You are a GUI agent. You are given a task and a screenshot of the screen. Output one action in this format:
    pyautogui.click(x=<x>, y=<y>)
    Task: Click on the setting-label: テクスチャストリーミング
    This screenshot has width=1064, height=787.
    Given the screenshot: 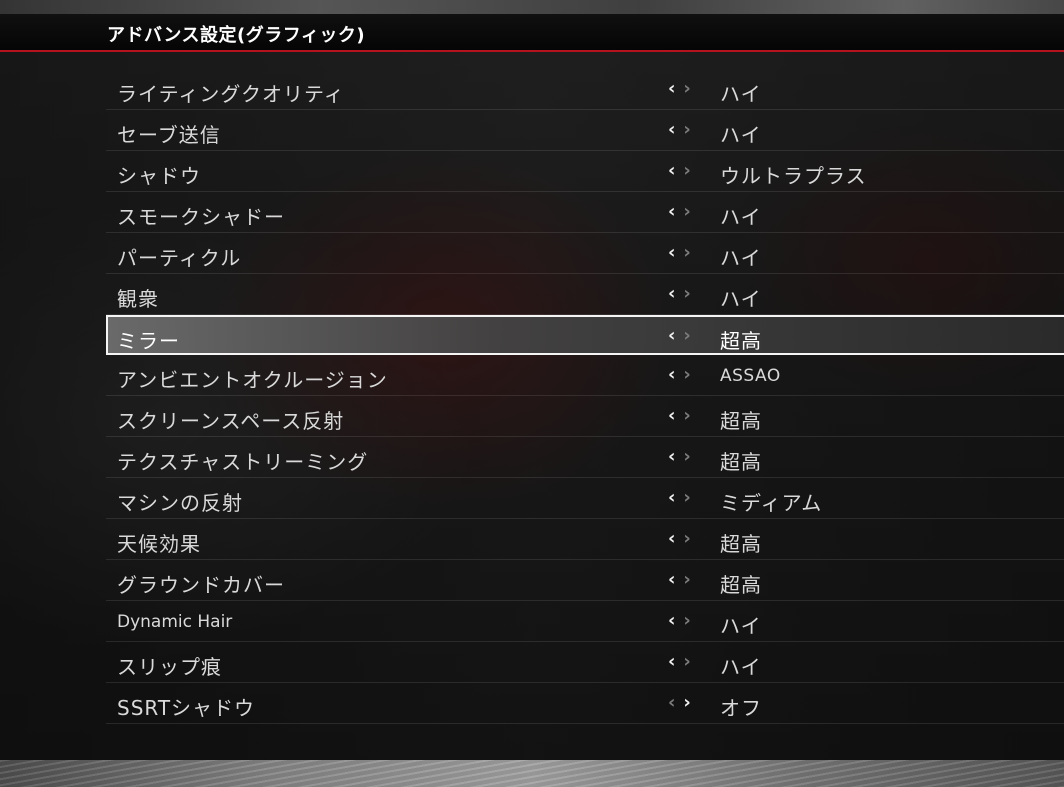 What is the action you would take?
    pyautogui.click(x=243, y=462)
    